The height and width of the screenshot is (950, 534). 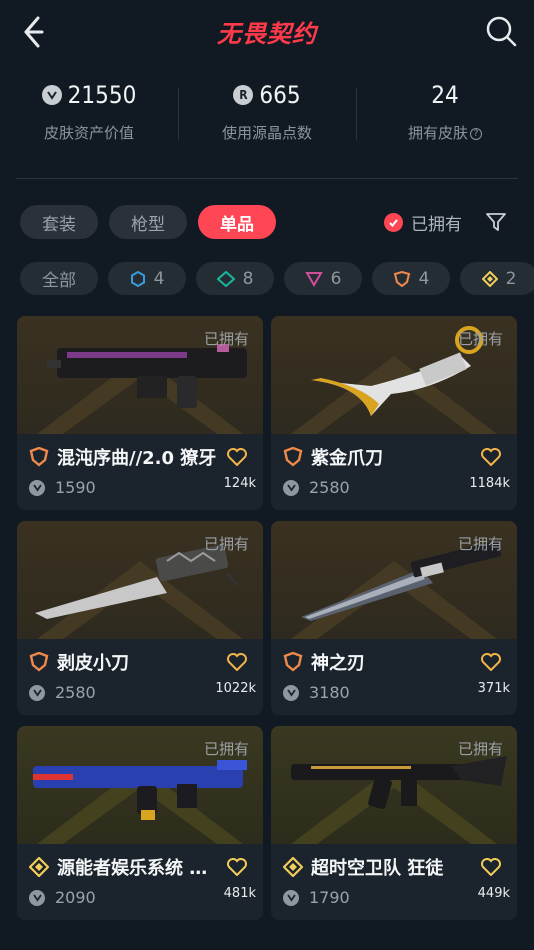 I want to click on stat-label: 使用源晶点数, so click(x=266, y=133).